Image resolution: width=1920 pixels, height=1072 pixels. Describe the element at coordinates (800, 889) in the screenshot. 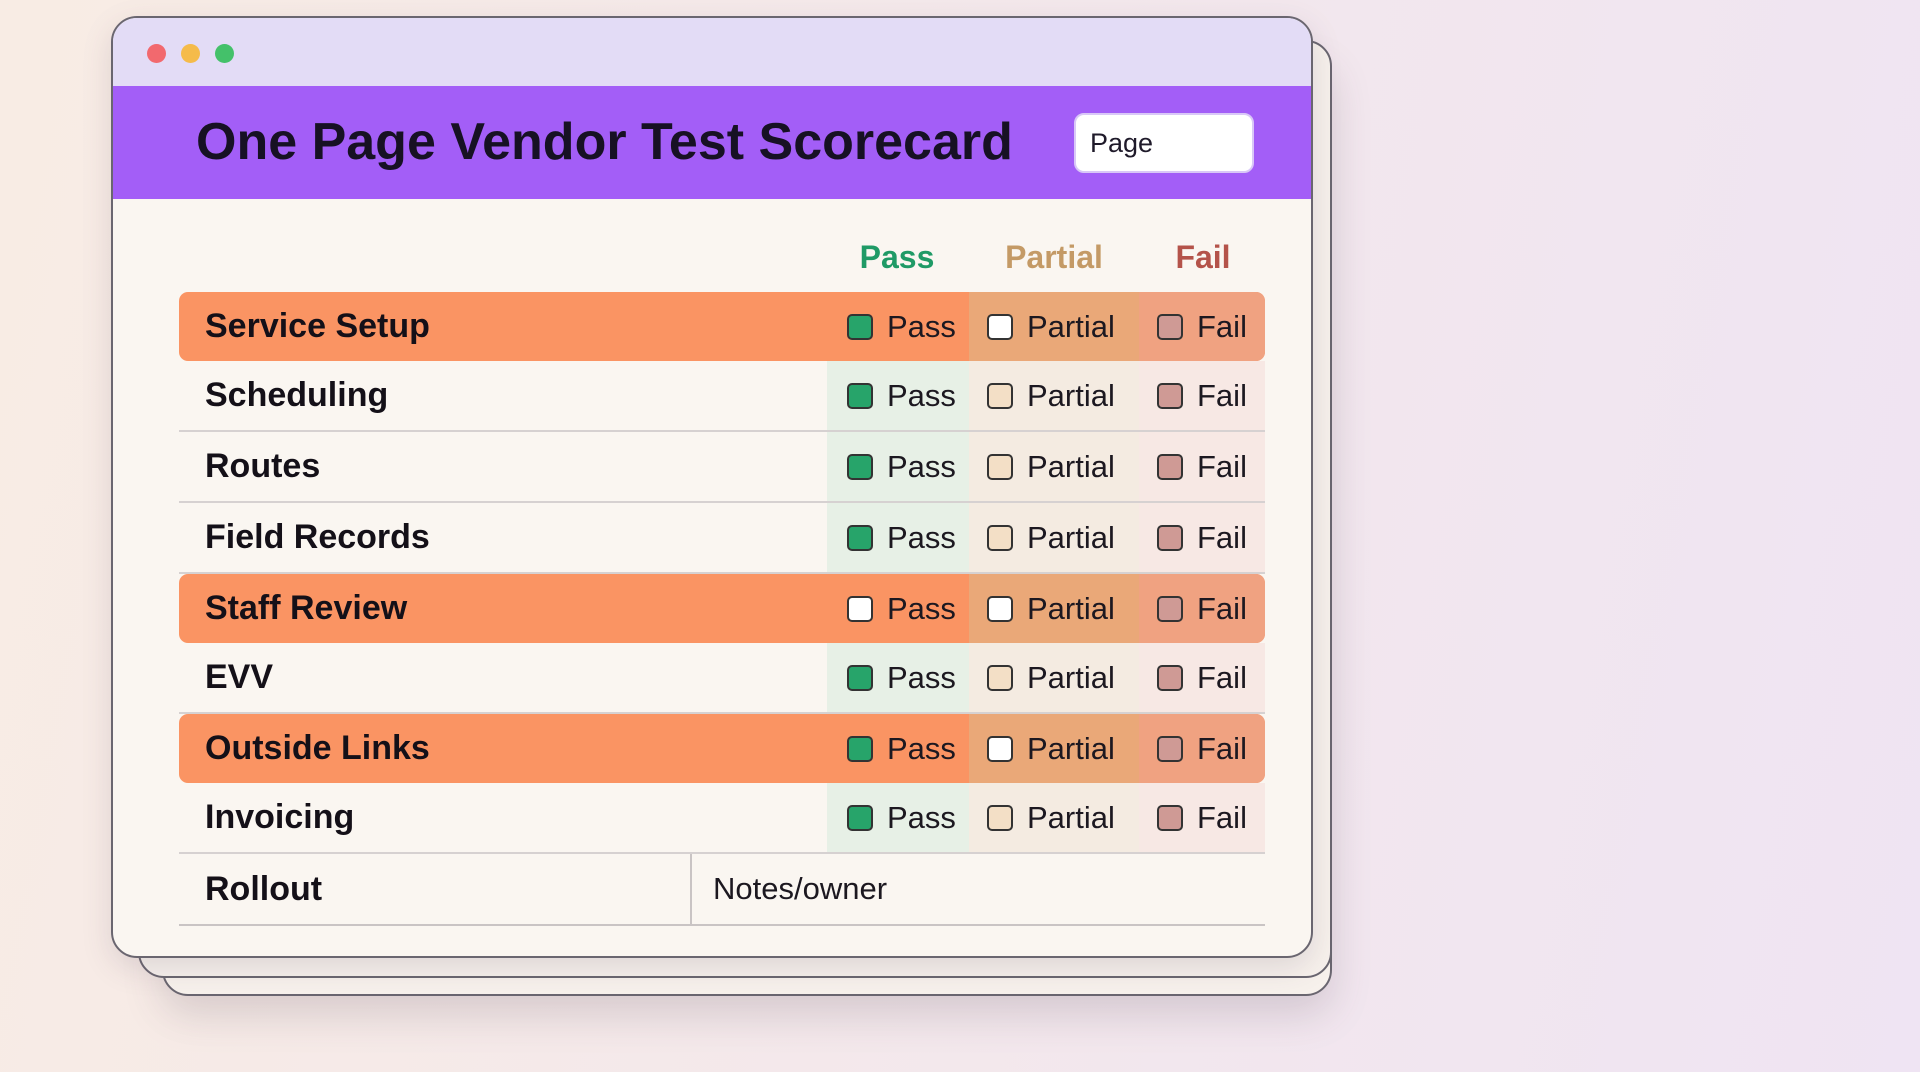

I see `rollout-notes-field: Notes/owner` at that location.